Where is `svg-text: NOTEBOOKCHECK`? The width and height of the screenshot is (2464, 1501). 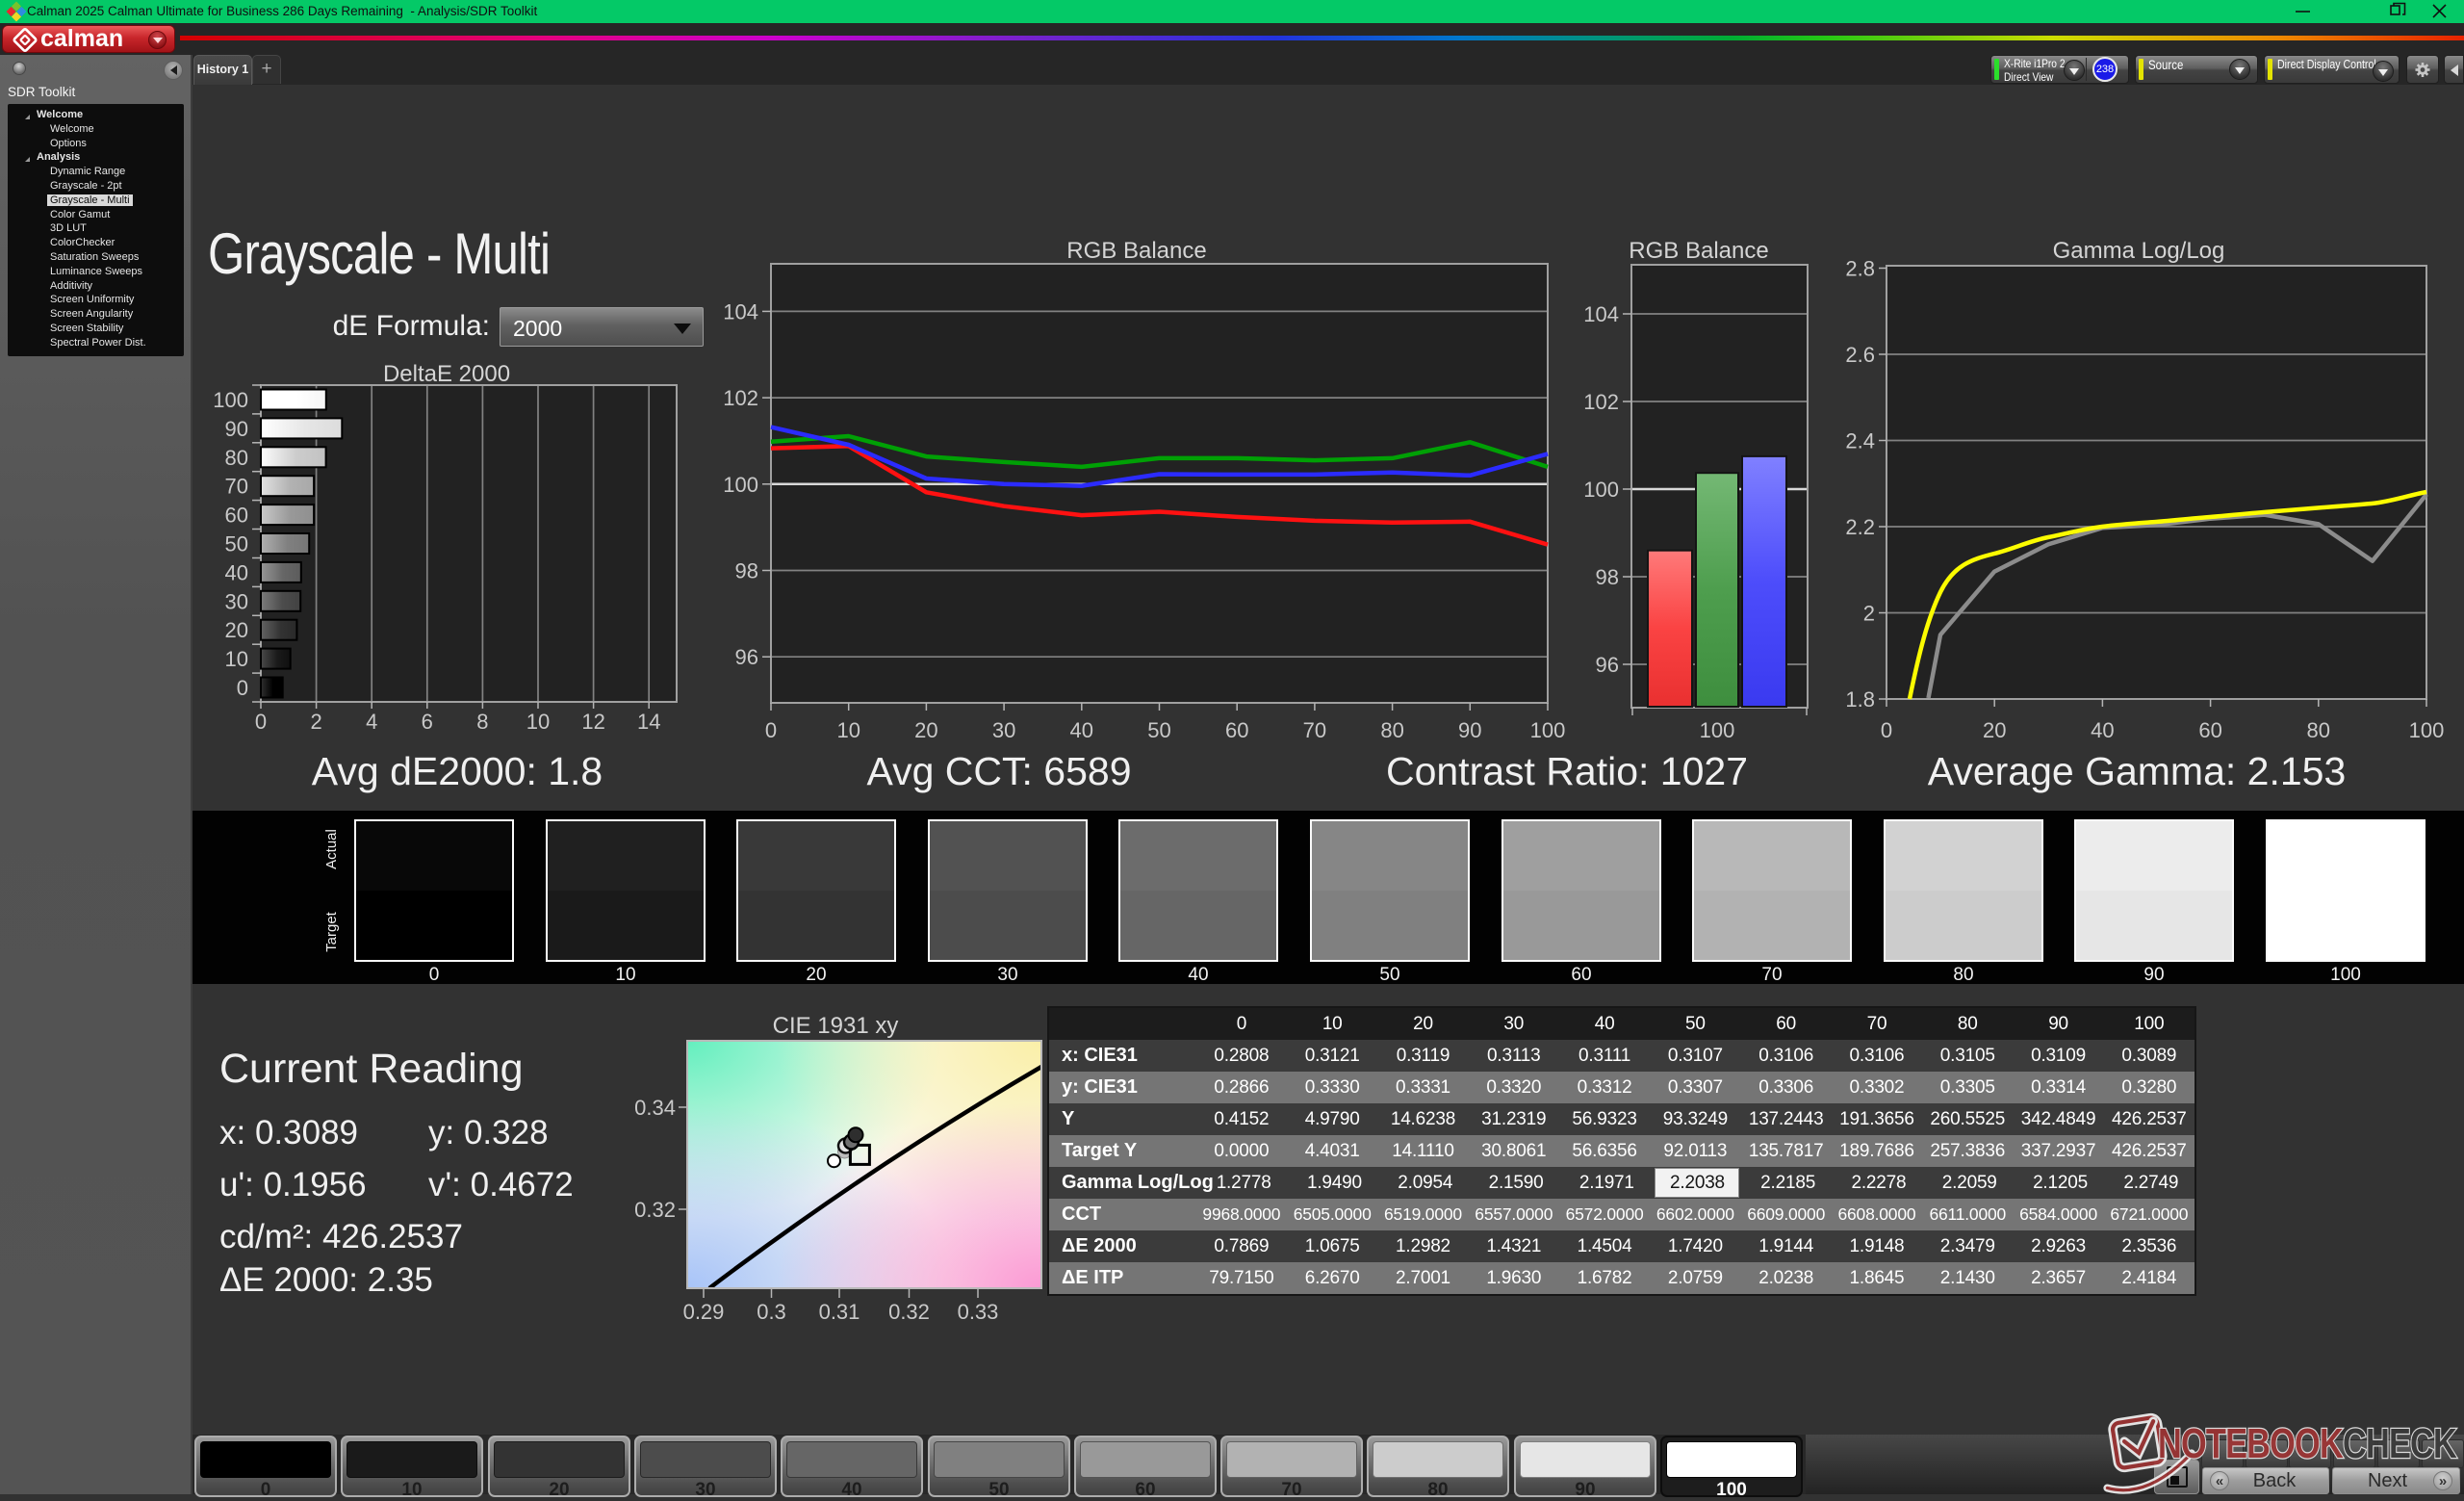 svg-text: NOTEBOOKCHECK is located at coordinates (2307, 1443).